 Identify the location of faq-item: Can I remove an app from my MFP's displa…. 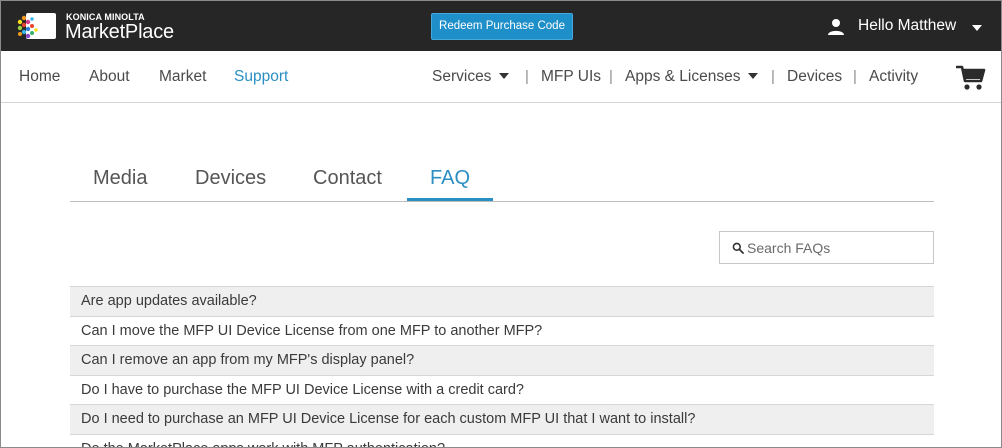
(502, 360).